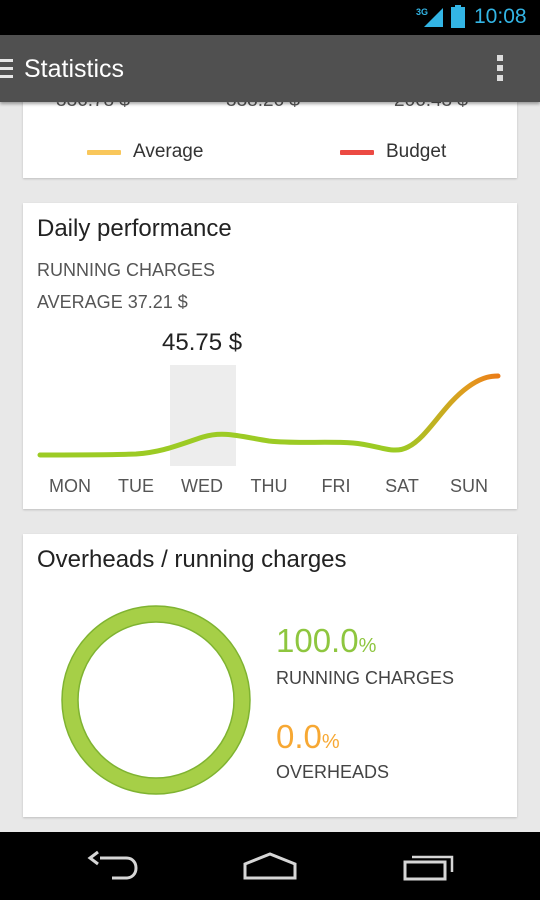 The image size is (540, 900). What do you see at coordinates (112, 302) in the screenshot?
I see `average-label: AVERAGE 37.21 $` at bounding box center [112, 302].